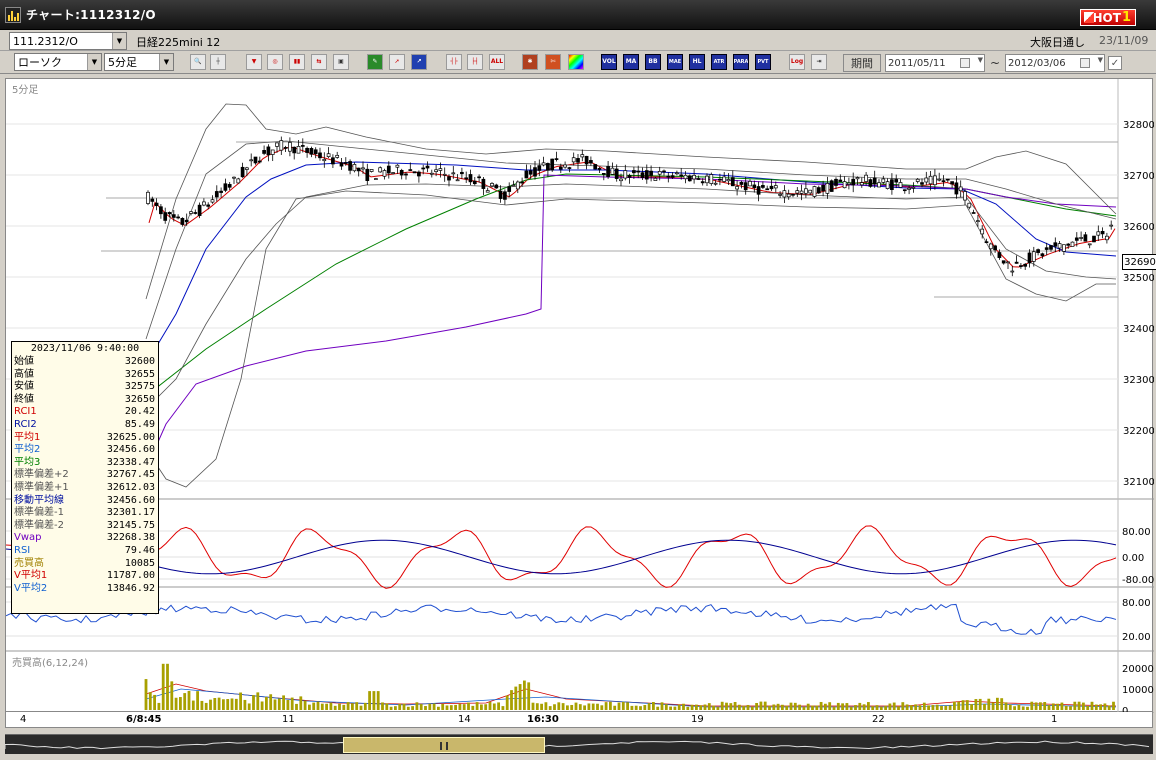 This screenshot has width=1156, height=760. What do you see at coordinates (1055, 63) in the screenshot?
I see `date-to-field: 2012/03/06 ▼` at bounding box center [1055, 63].